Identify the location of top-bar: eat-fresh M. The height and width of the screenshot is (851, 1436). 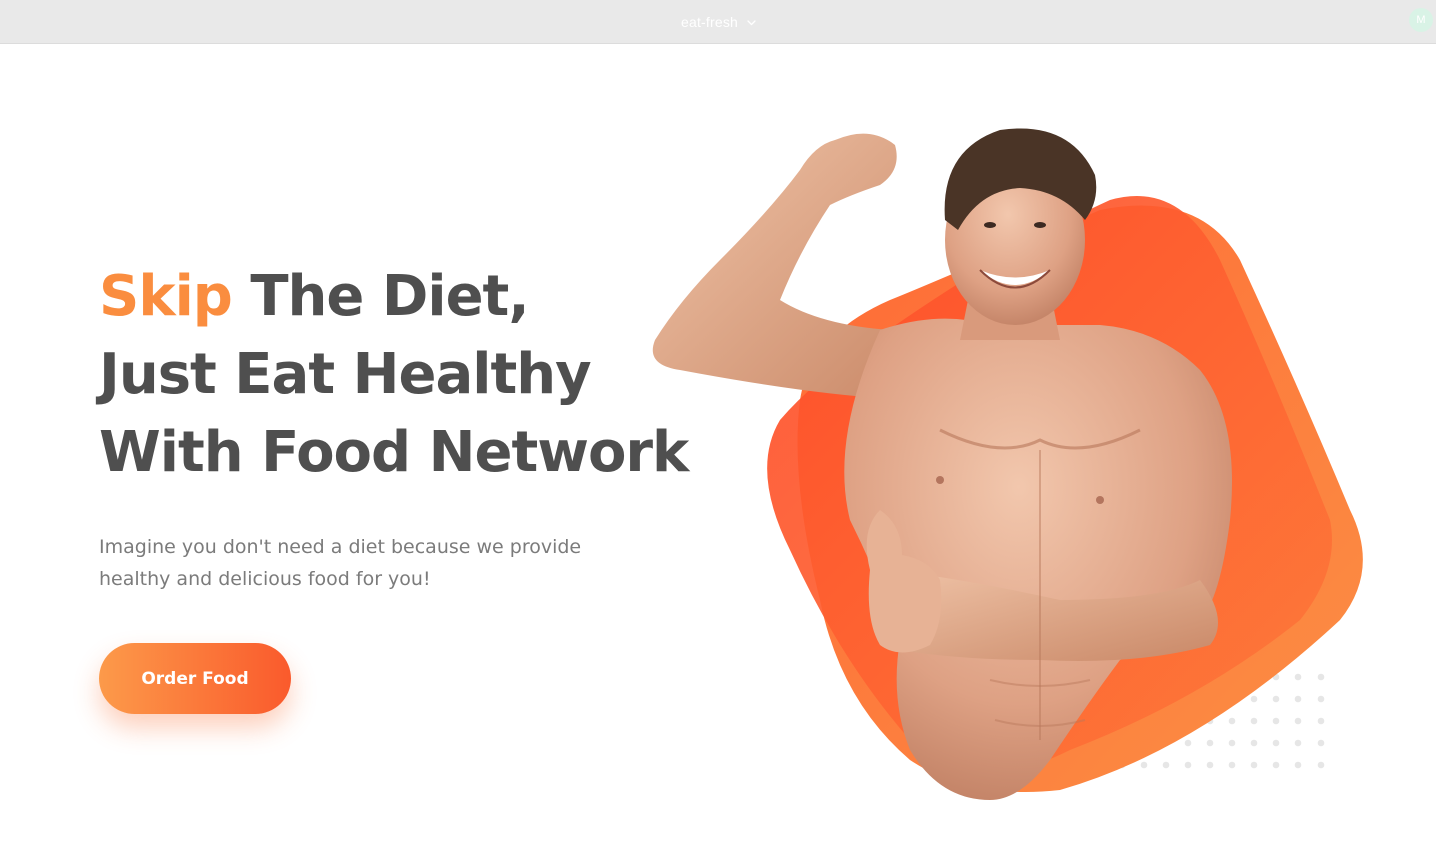
(718, 22).